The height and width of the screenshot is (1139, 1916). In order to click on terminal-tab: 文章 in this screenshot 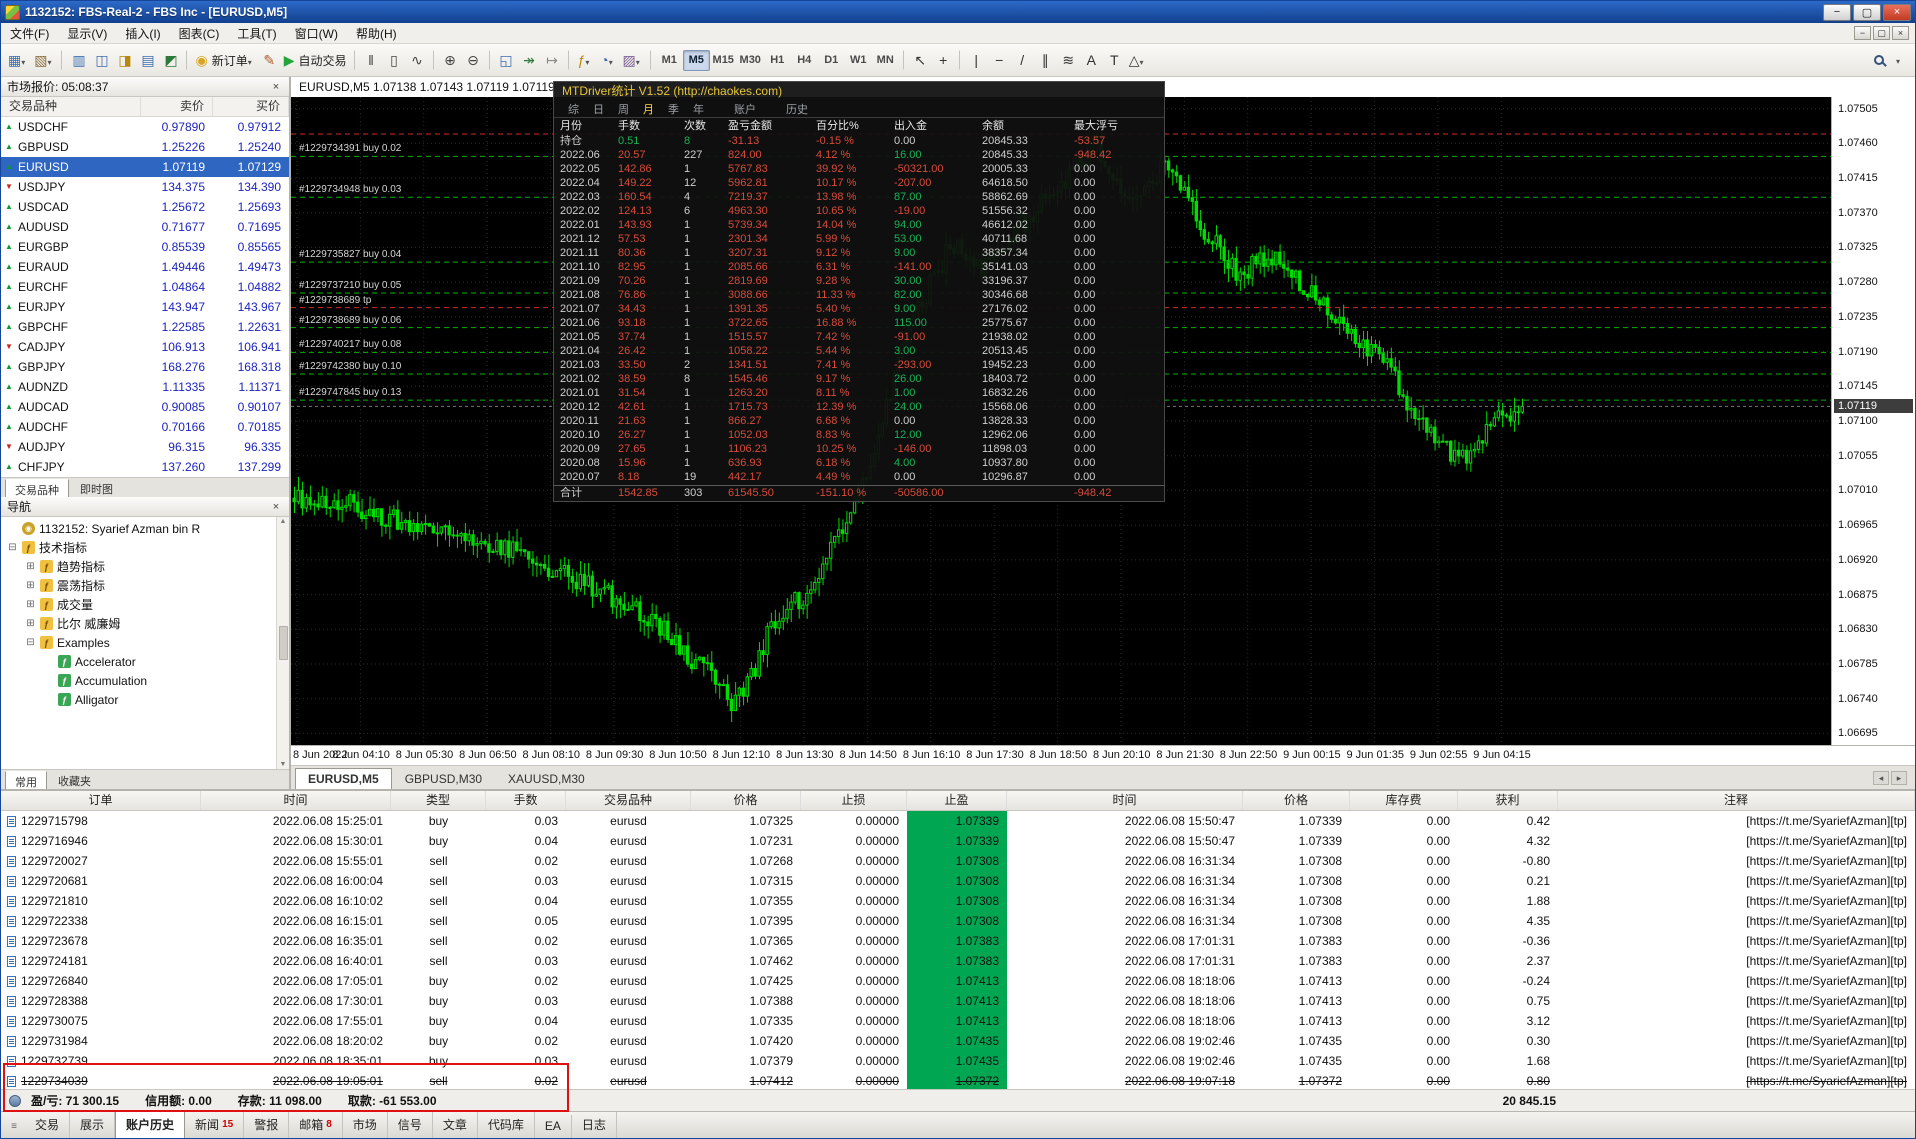, I will do `click(455, 1125)`.